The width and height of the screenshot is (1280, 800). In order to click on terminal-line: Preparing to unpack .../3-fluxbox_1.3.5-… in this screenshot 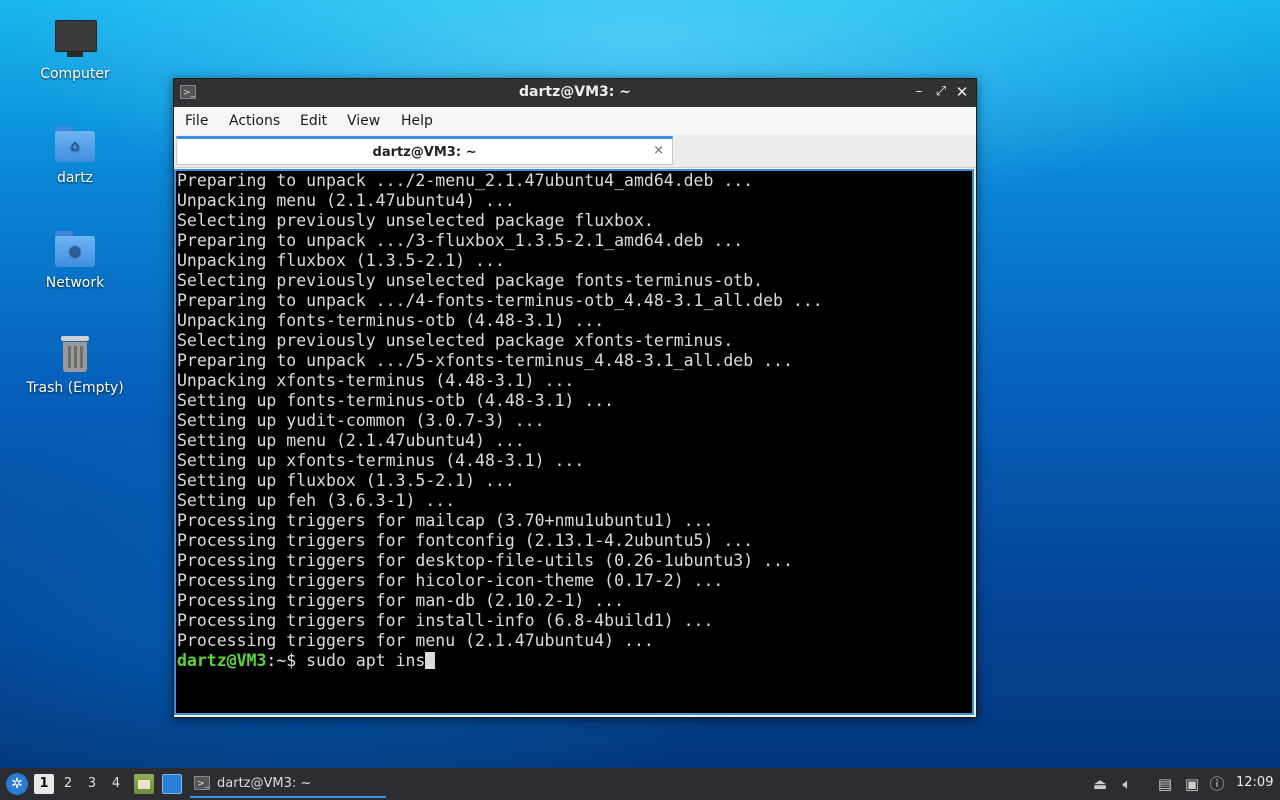, I will do `click(460, 240)`.